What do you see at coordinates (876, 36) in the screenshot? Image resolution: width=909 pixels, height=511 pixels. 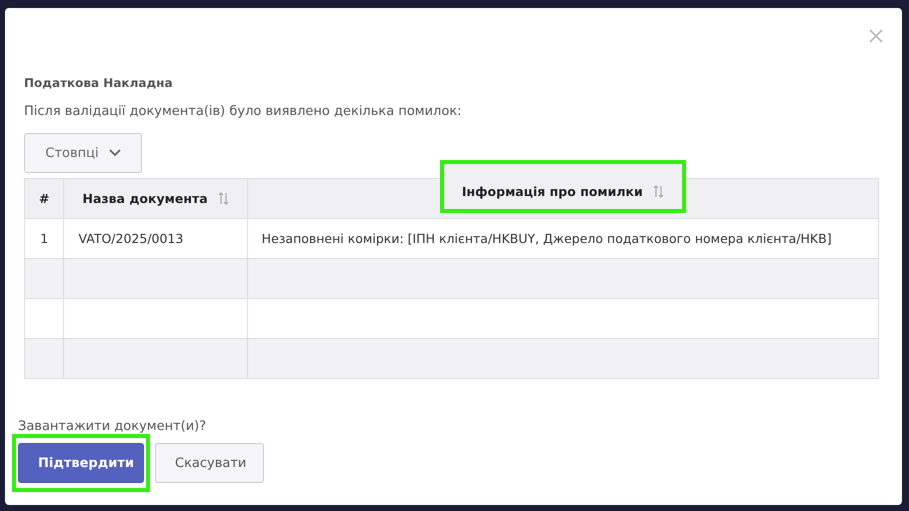 I see `close-icon` at bounding box center [876, 36].